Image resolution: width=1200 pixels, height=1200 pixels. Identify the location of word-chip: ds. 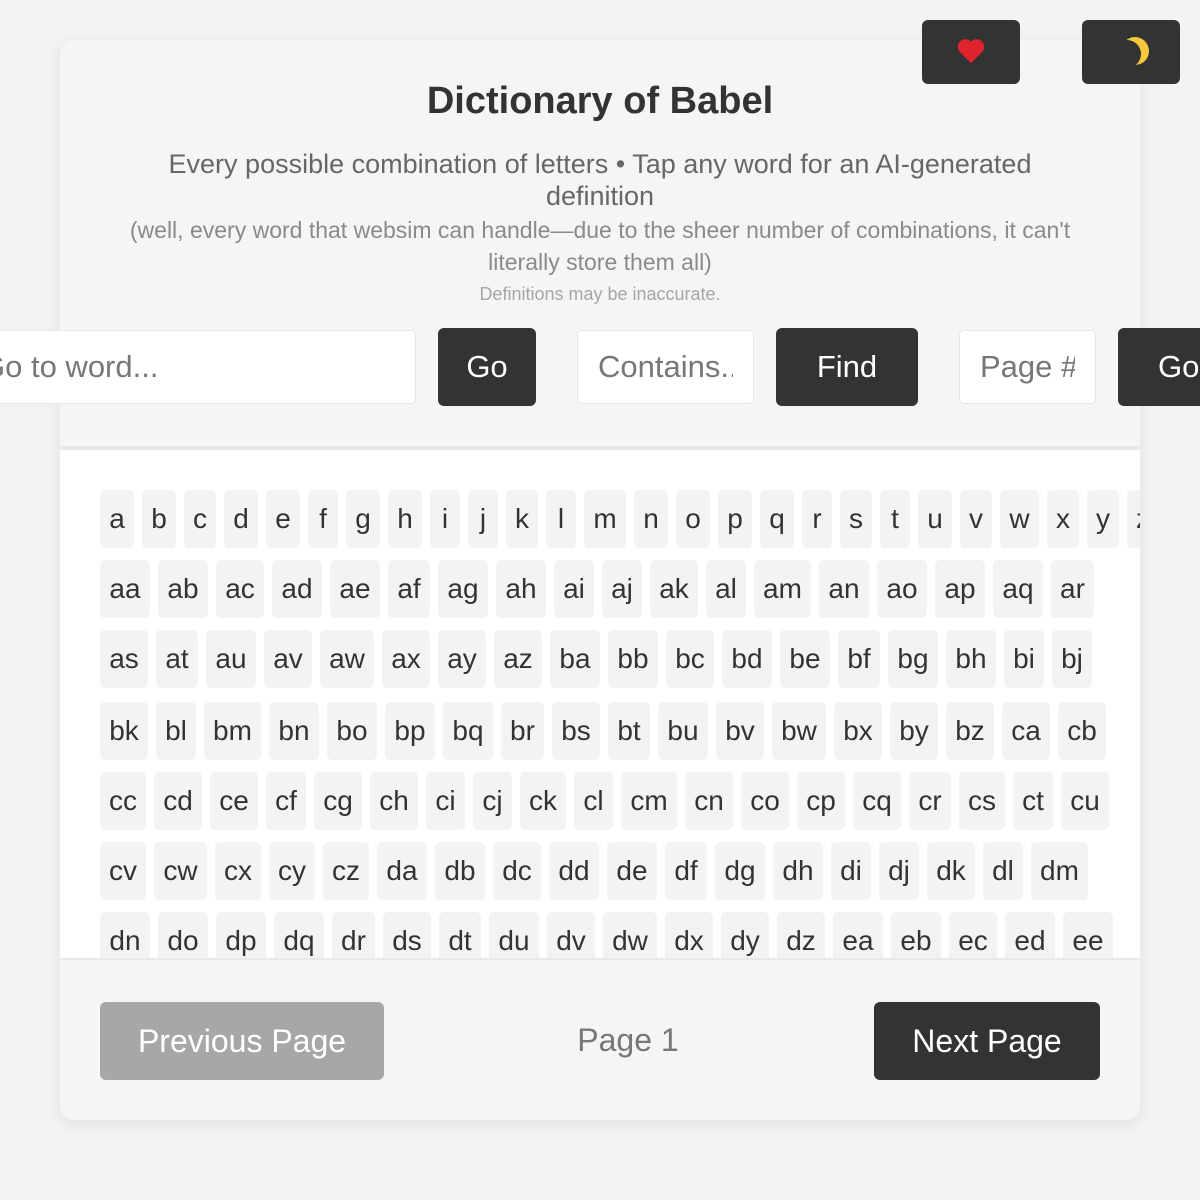
(407, 935).